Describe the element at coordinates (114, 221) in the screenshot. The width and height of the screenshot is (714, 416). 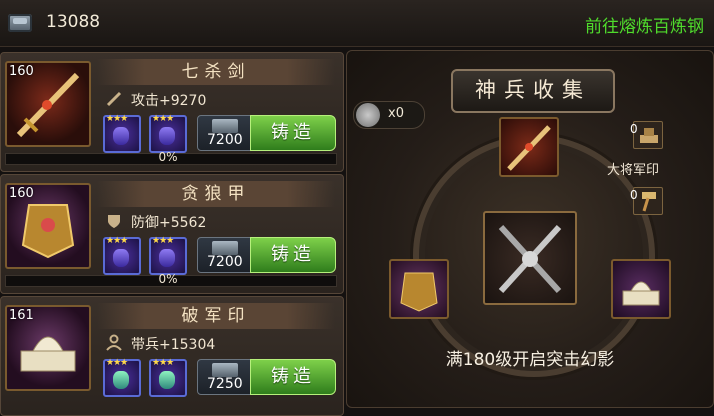
I see `shield-icon` at that location.